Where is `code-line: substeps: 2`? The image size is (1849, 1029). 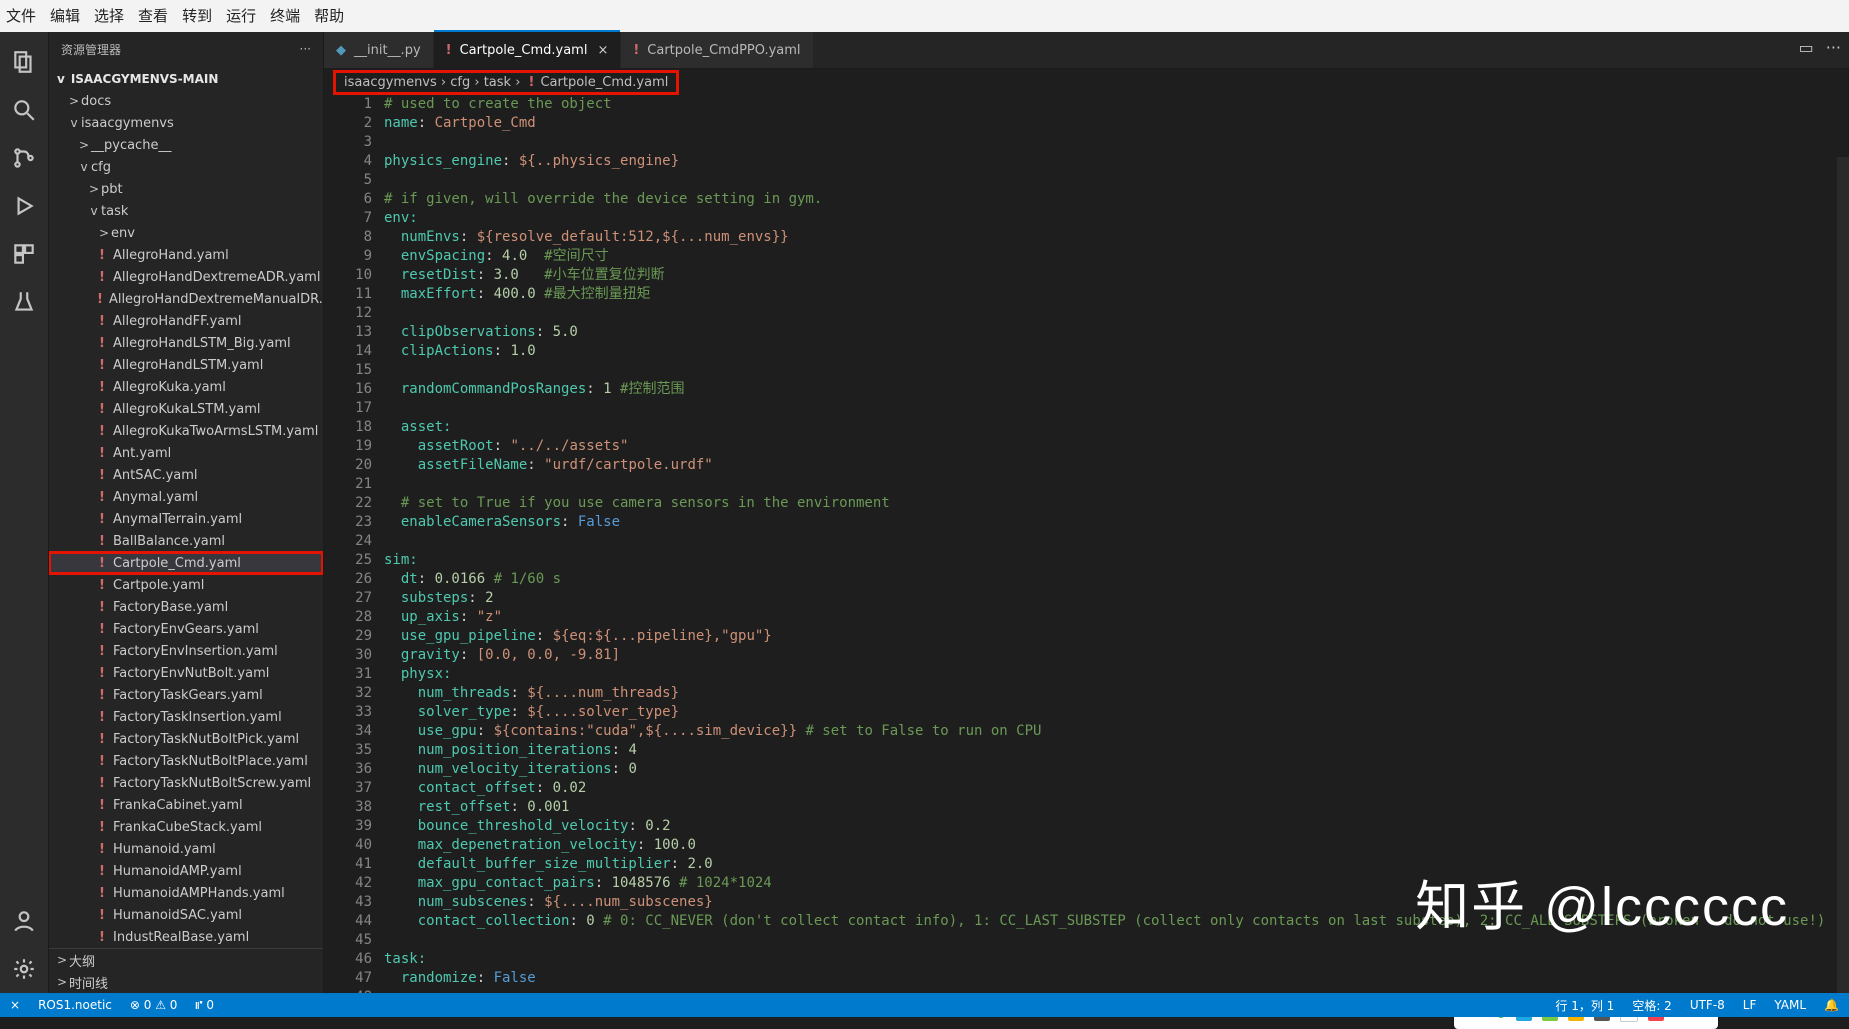 code-line: substeps: 2 is located at coordinates (1116, 598).